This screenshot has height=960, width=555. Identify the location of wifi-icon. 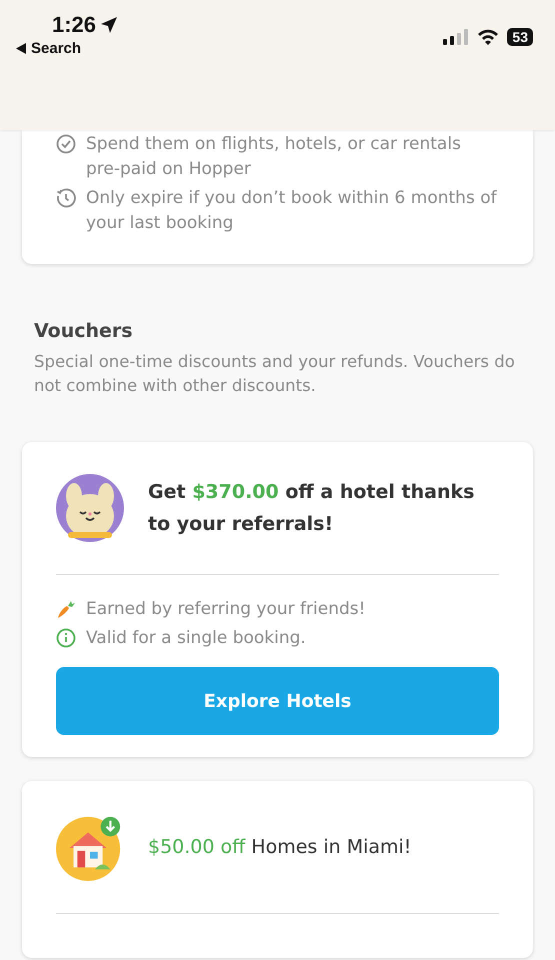
(488, 37).